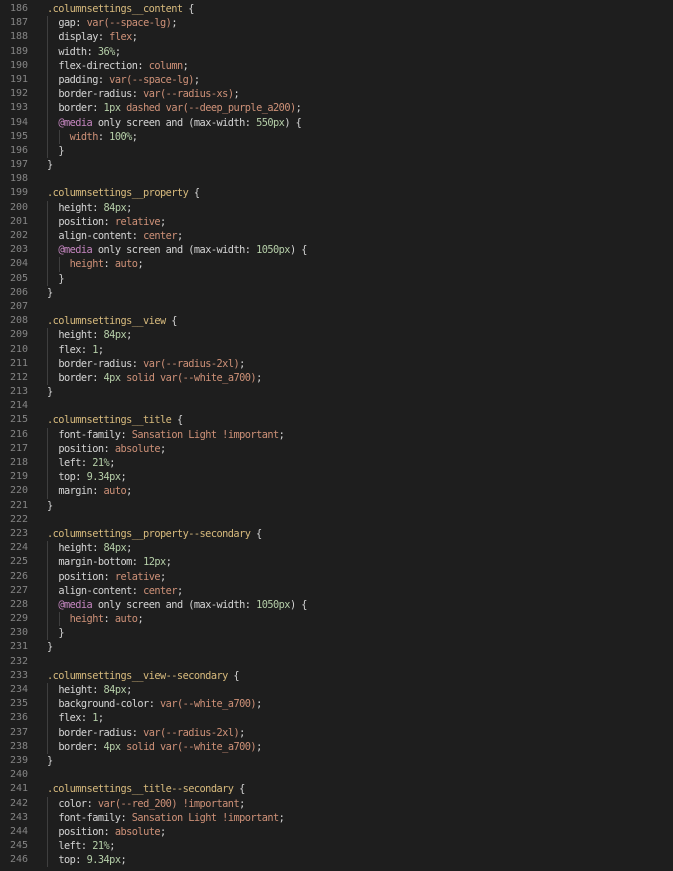 The image size is (673, 871). Describe the element at coordinates (115, 335) in the screenshot. I see `code-token: 84px` at that location.